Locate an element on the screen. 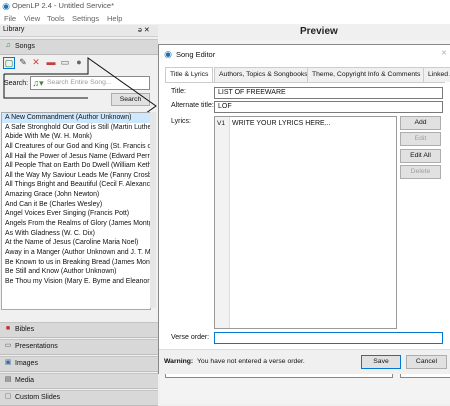  add-verse-button: Add is located at coordinates (420, 123).